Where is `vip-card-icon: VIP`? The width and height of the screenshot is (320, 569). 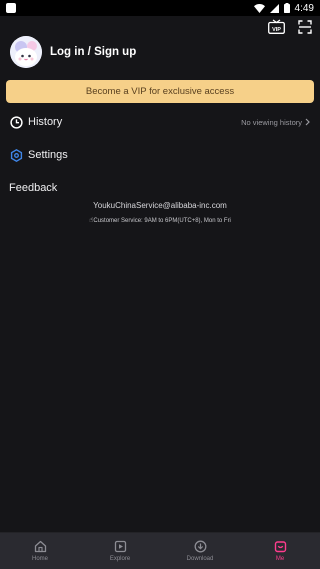 vip-card-icon: VIP is located at coordinates (276, 26).